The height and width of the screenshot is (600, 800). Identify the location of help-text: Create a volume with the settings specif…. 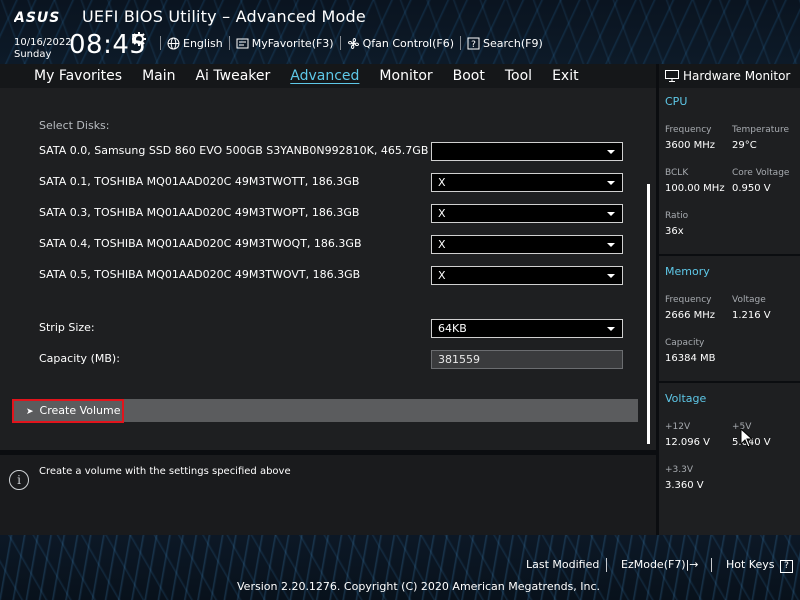
(165, 471).